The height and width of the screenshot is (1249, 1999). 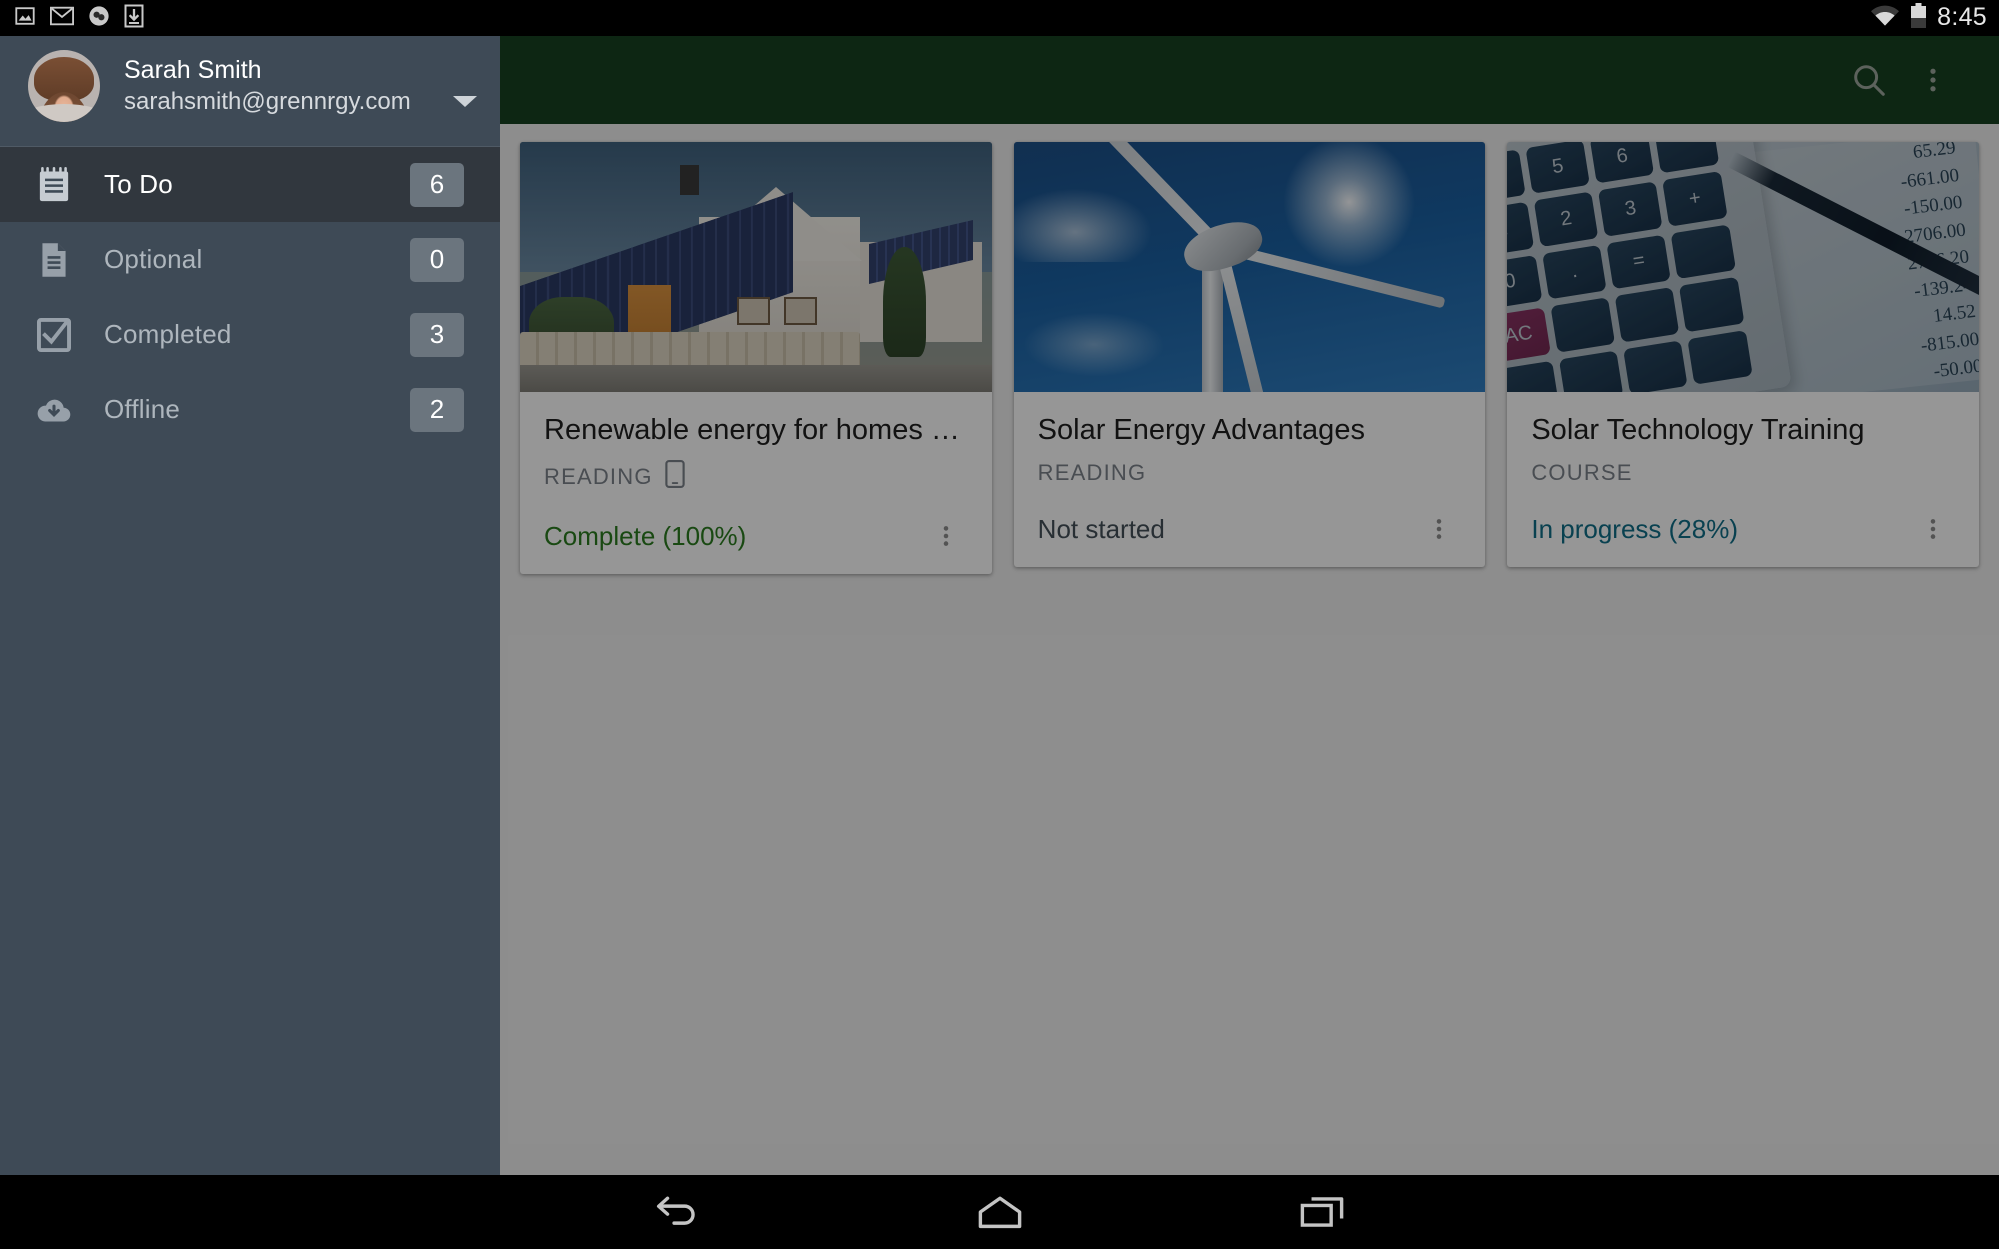 What do you see at coordinates (54, 260) in the screenshot?
I see `document-icon` at bounding box center [54, 260].